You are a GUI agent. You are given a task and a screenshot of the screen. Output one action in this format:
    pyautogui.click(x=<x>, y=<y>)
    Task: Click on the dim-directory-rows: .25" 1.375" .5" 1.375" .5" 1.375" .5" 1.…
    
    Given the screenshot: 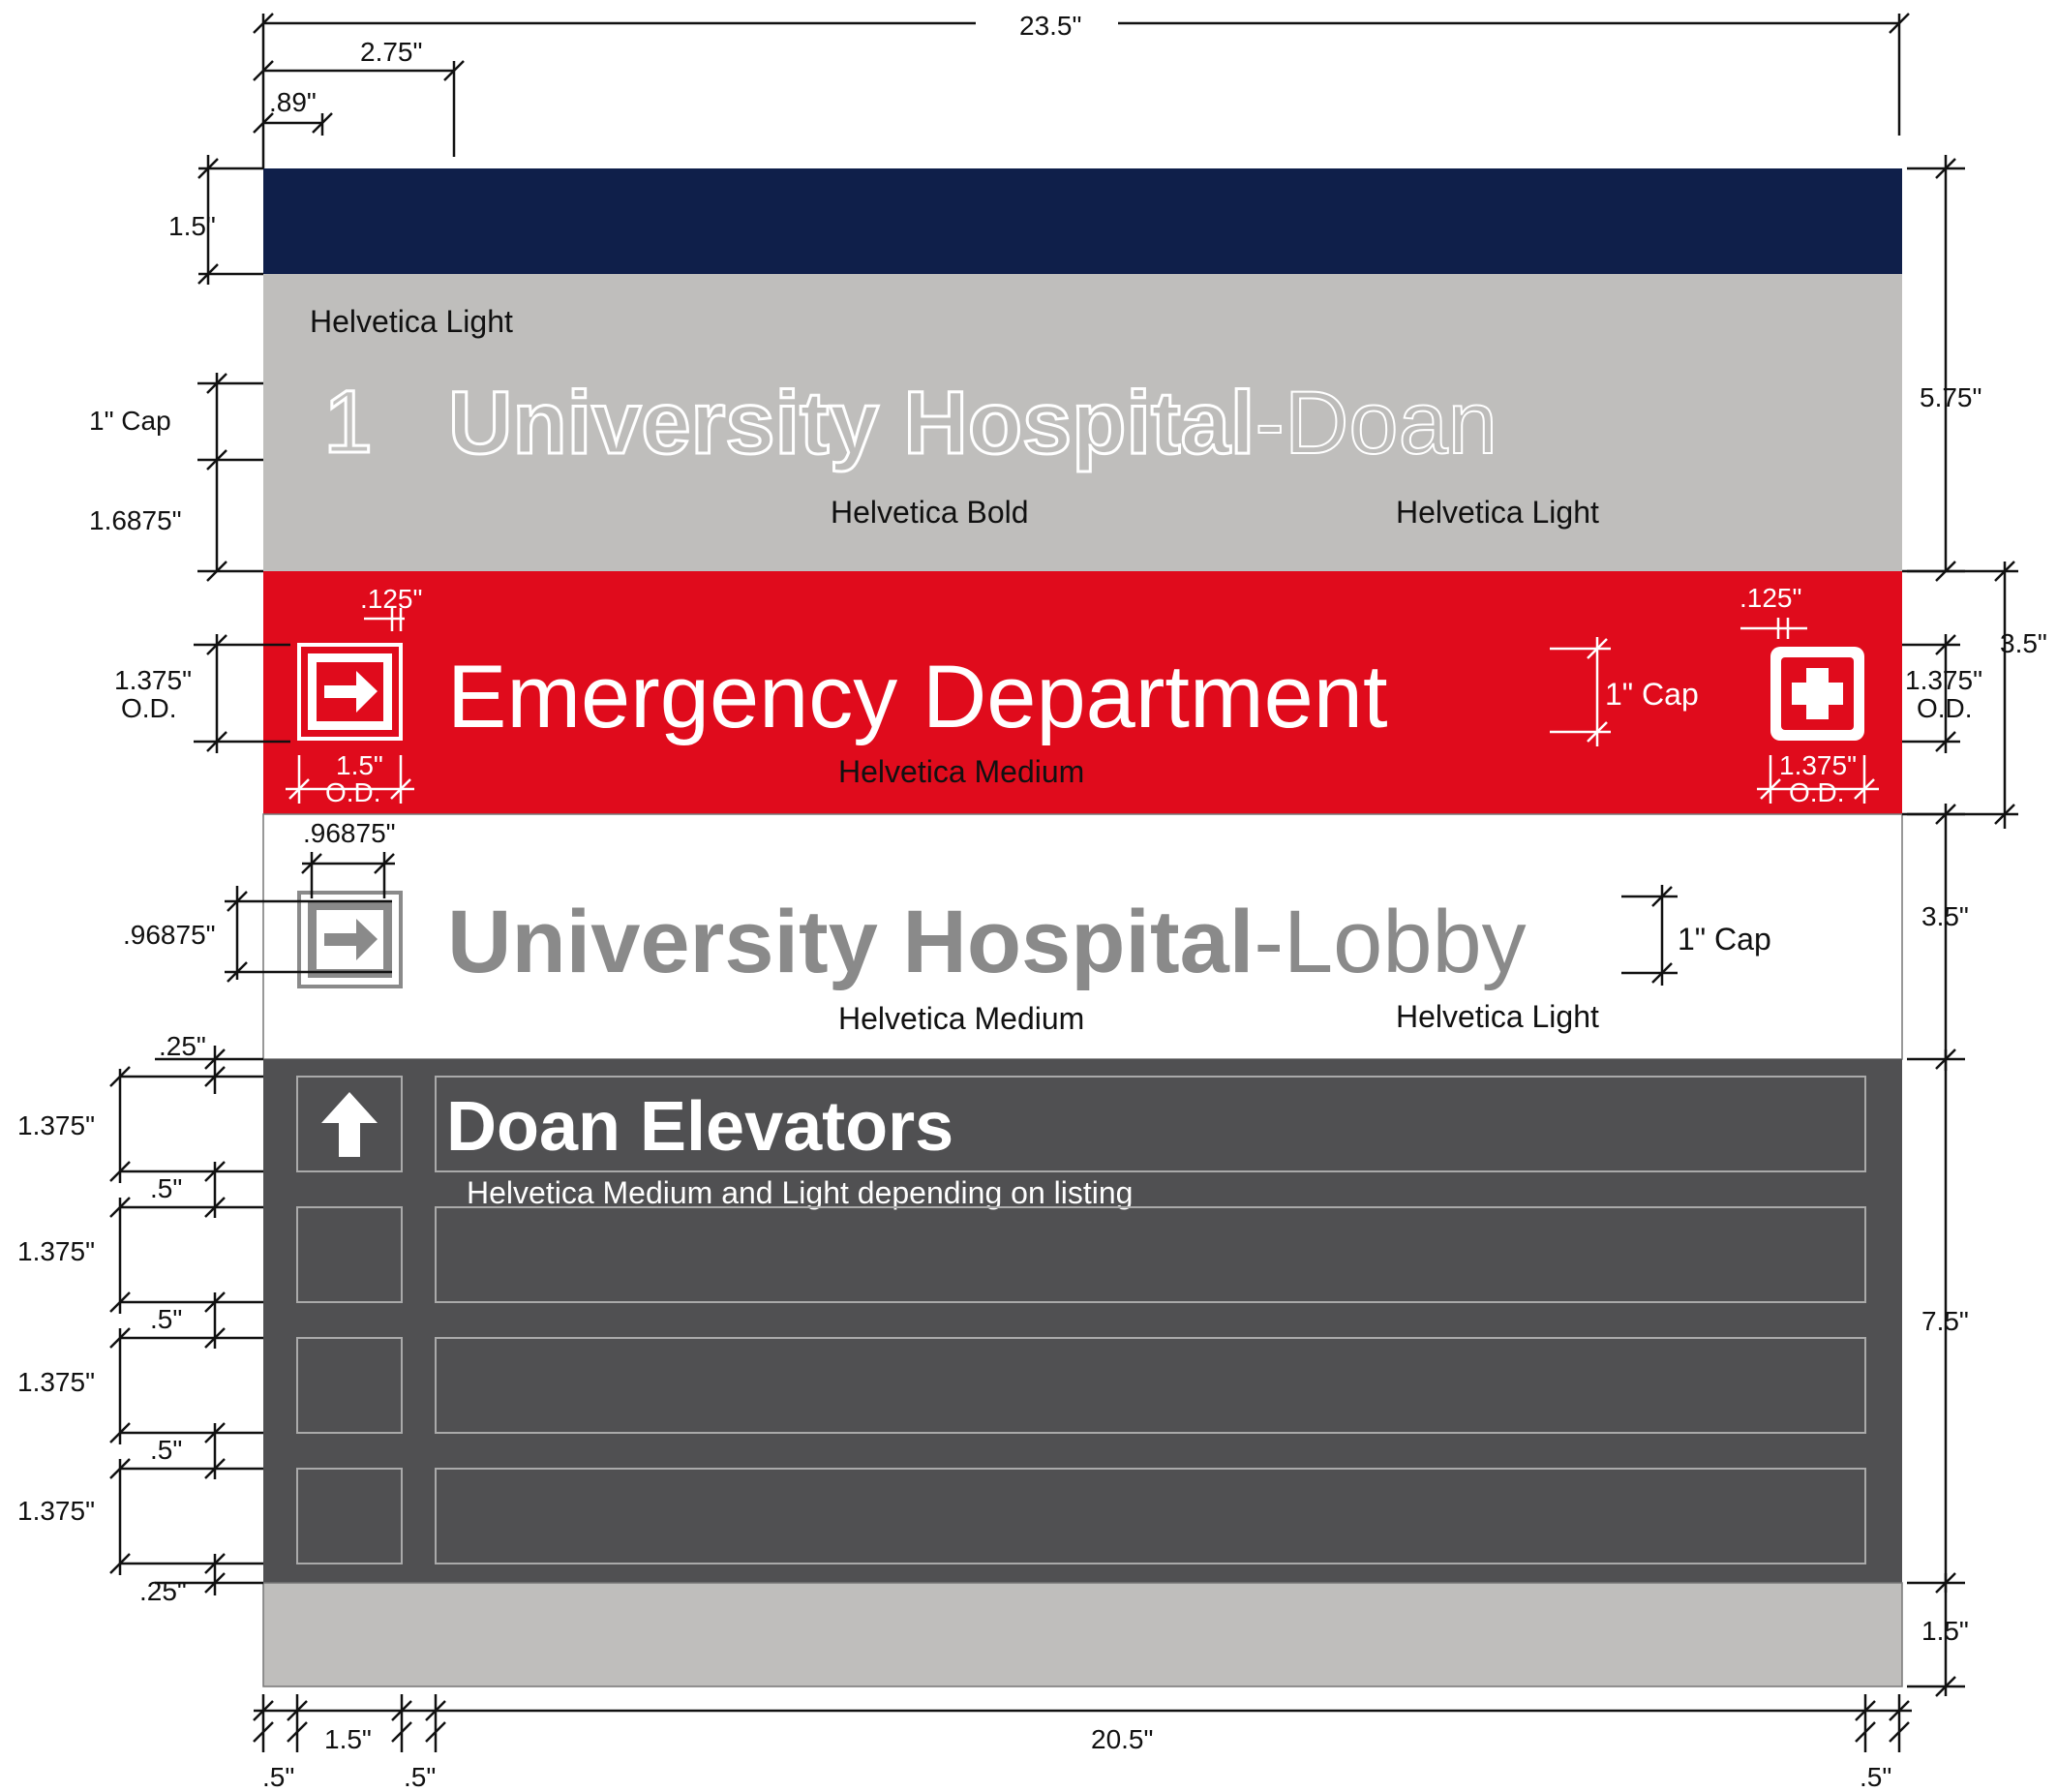 What is the action you would take?
    pyautogui.click(x=140, y=1319)
    